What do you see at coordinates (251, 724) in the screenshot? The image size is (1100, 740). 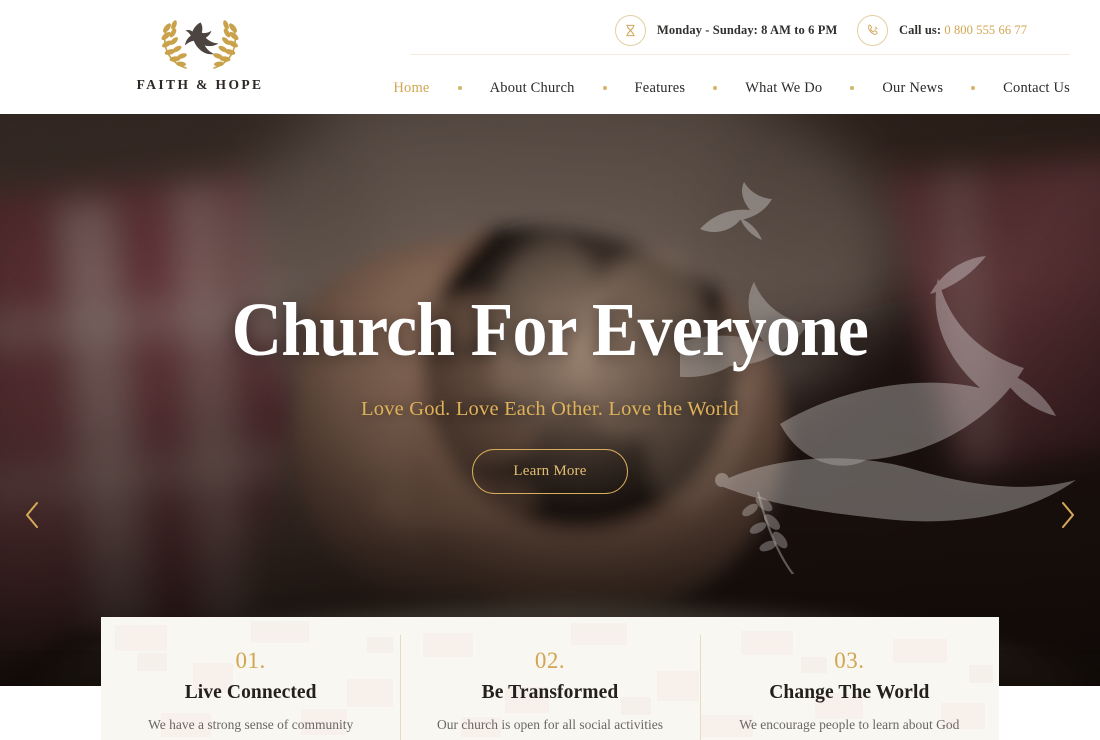 I see `feature-description: We have a strong sense of community` at bounding box center [251, 724].